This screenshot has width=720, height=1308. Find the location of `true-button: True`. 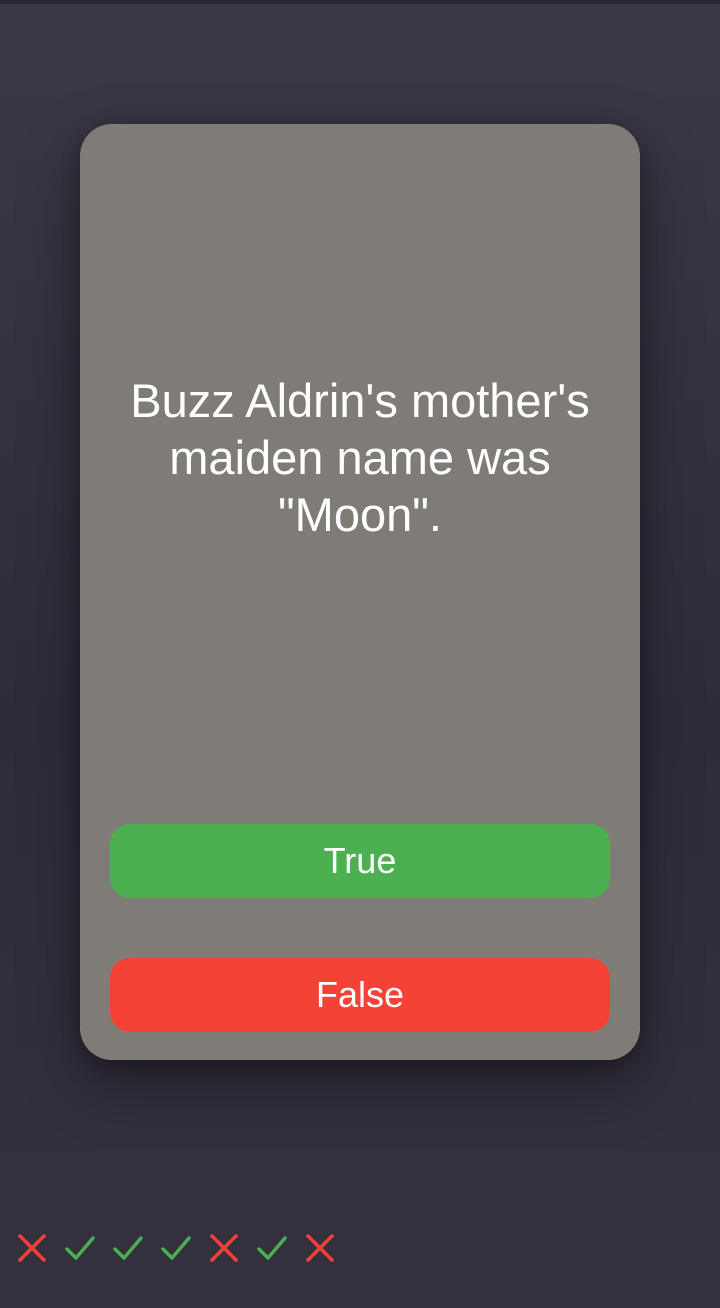

true-button: True is located at coordinates (360, 861).